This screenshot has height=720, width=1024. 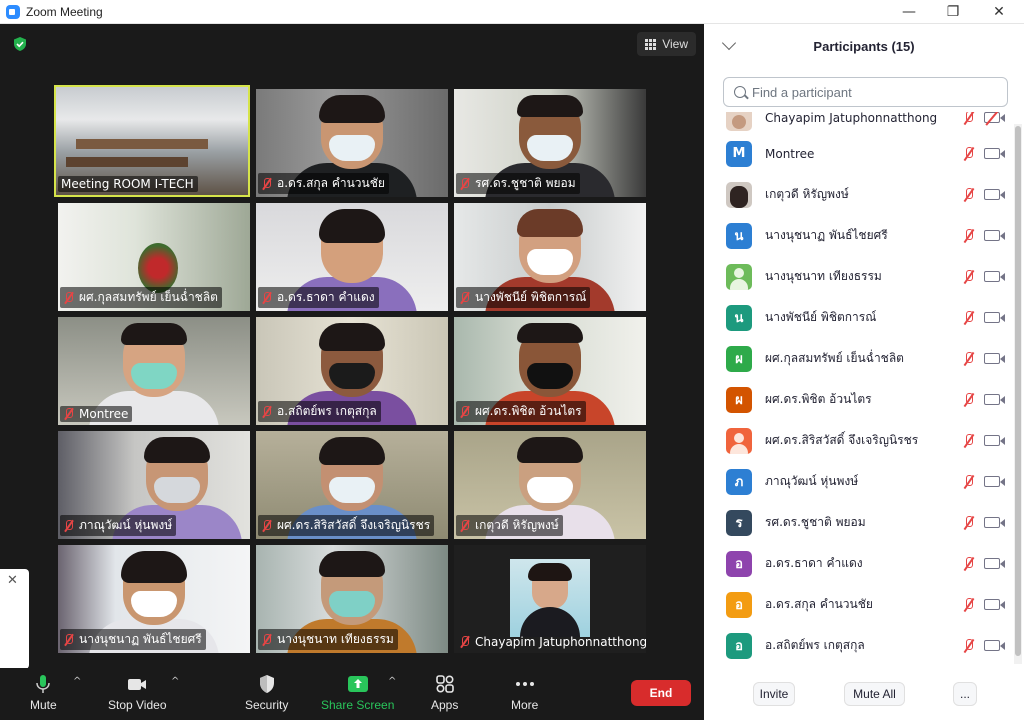 I want to click on video-tile: เกตุวดี หิรัญพงษ์, so click(x=550, y=485).